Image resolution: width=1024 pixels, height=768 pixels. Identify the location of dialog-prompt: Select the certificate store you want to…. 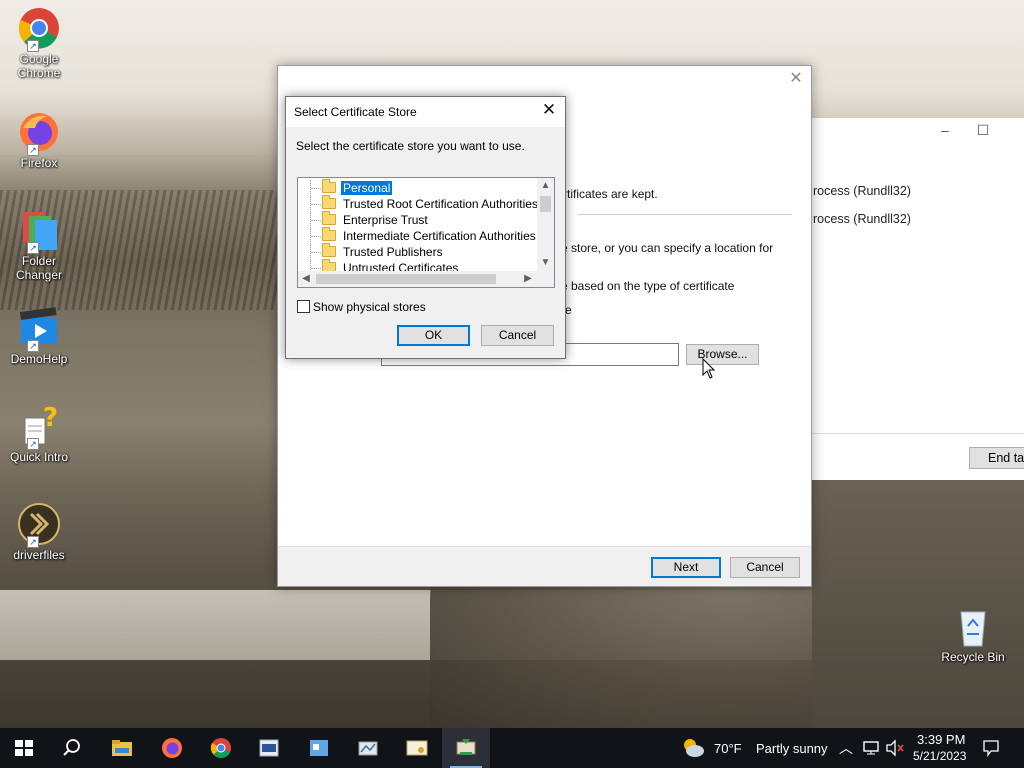
(410, 146).